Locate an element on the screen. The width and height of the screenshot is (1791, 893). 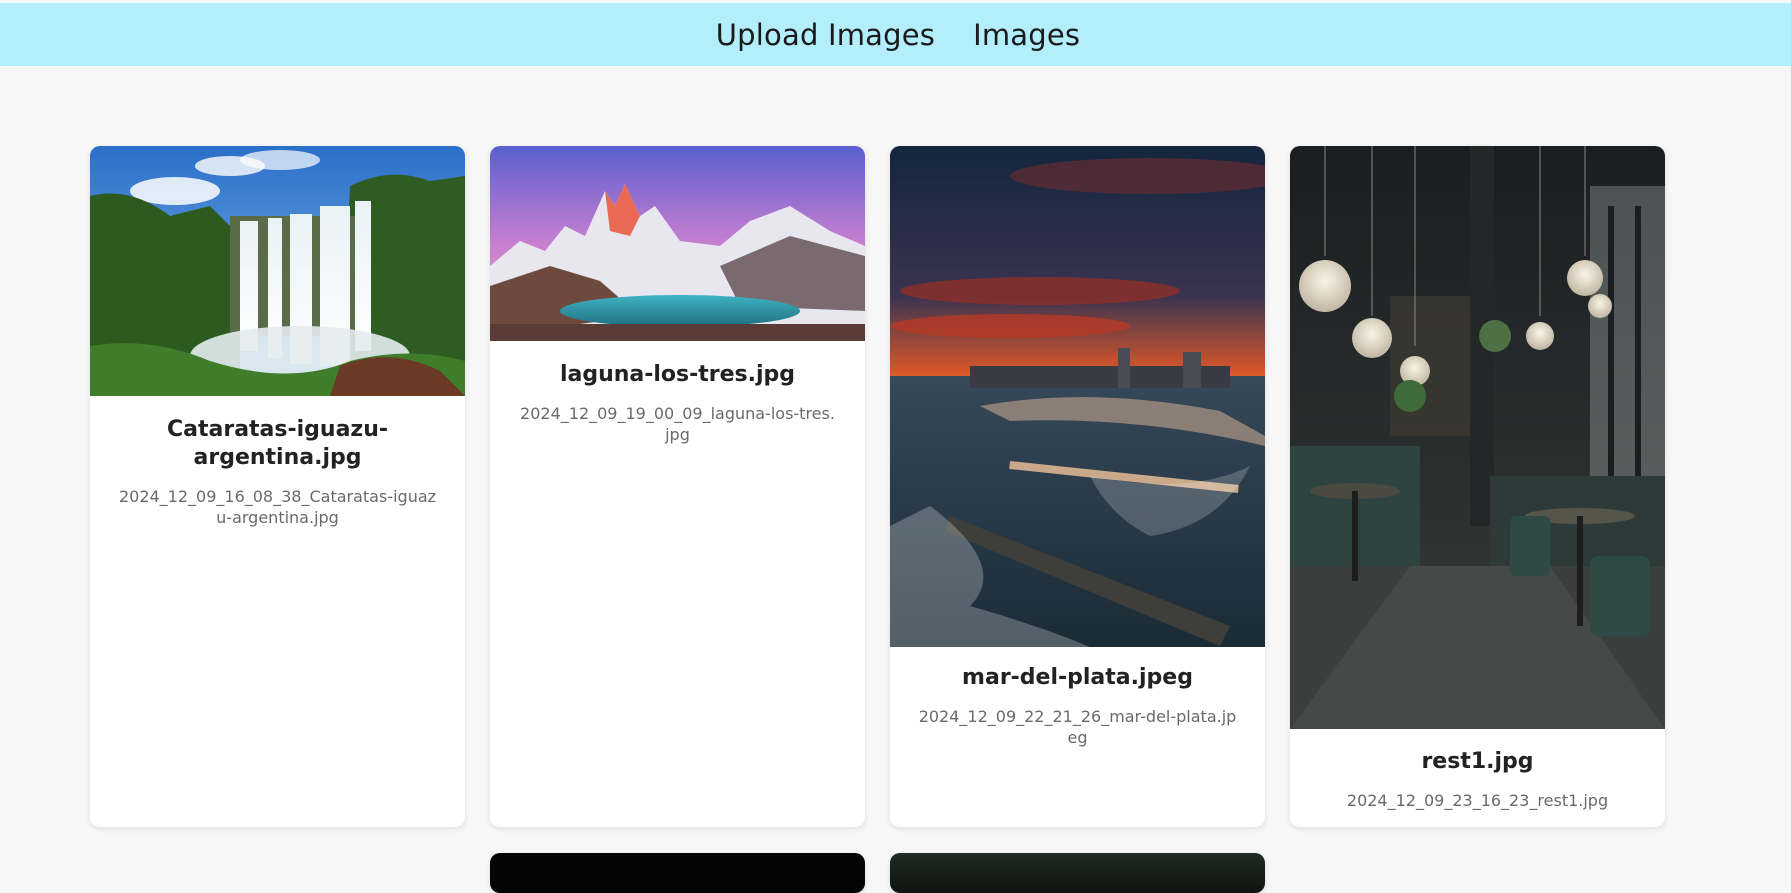
card-image-blurred-scene is located at coordinates (1077, 873).